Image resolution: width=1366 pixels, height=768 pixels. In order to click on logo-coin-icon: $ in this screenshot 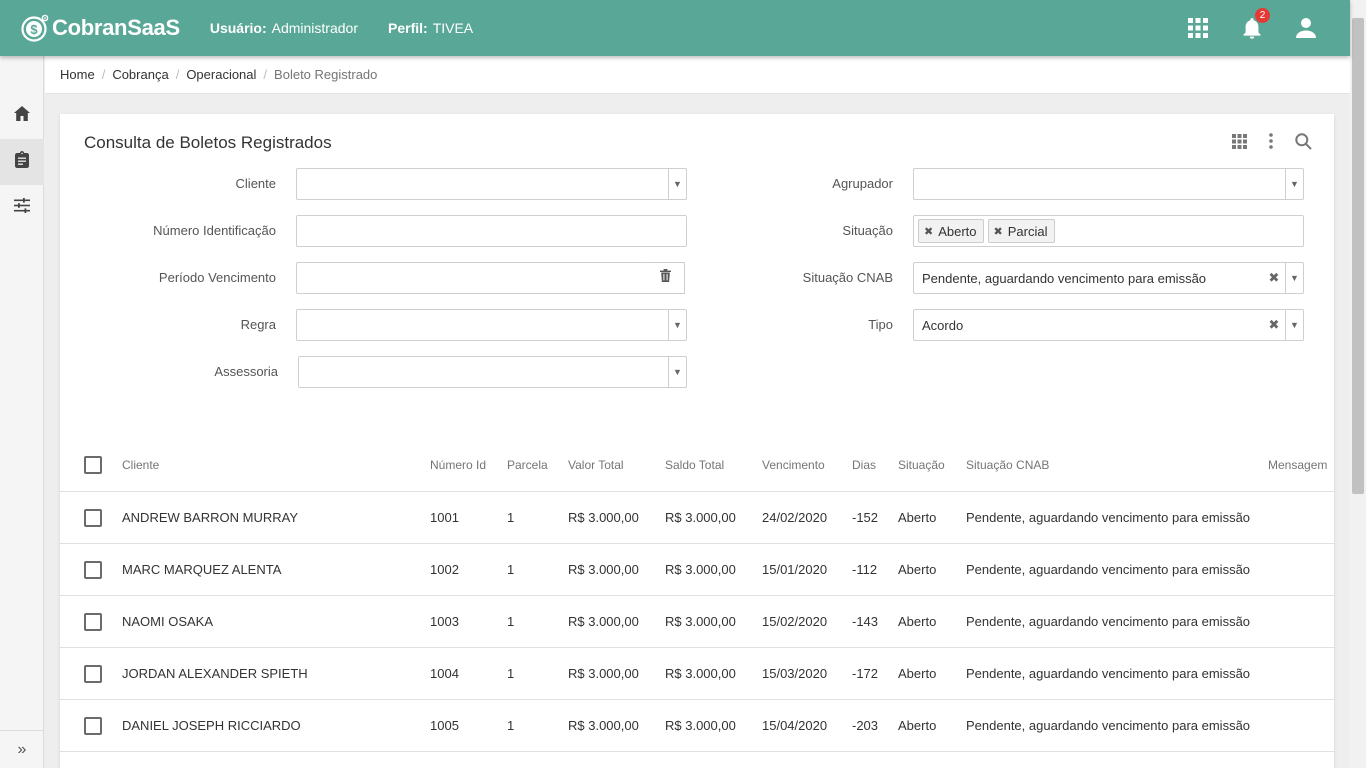, I will do `click(35, 28)`.